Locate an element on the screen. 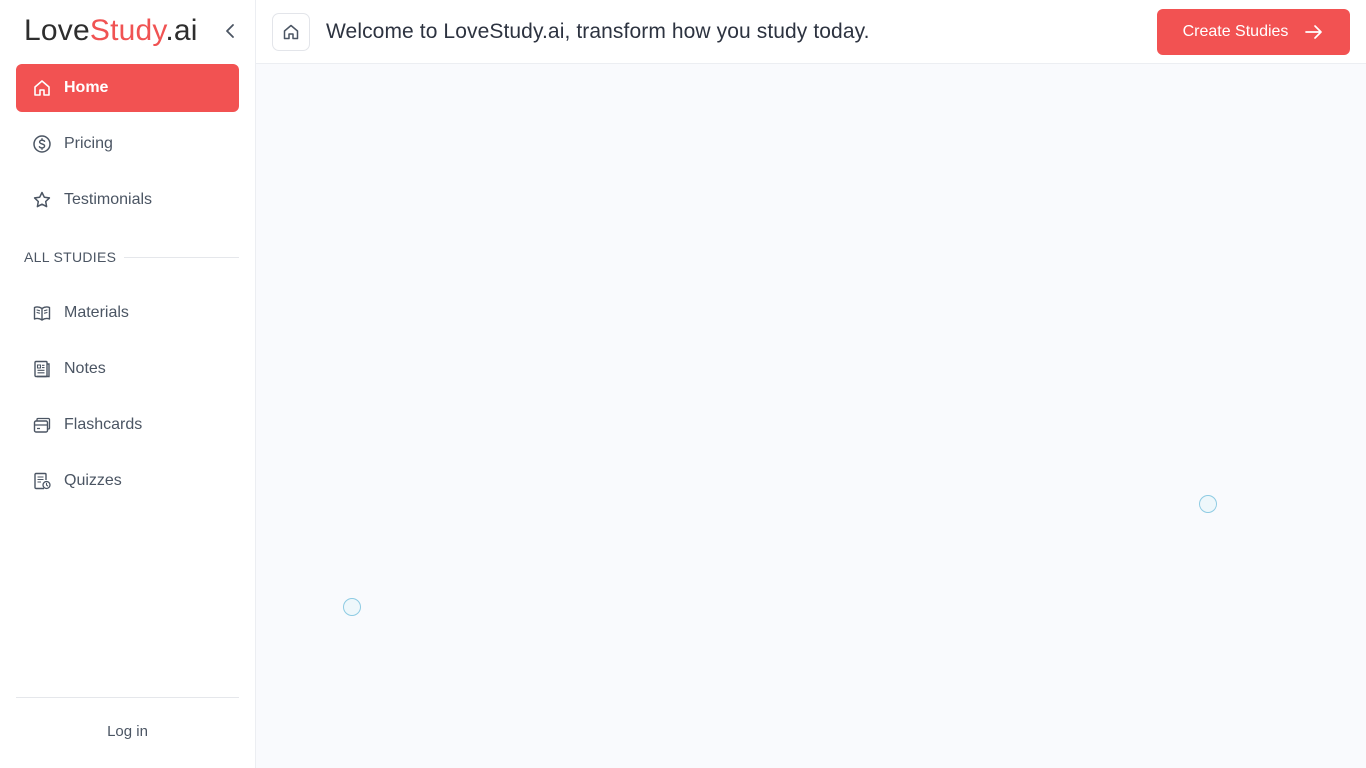 This screenshot has height=768, width=1366. sidebar-item-home: Home is located at coordinates (127, 88).